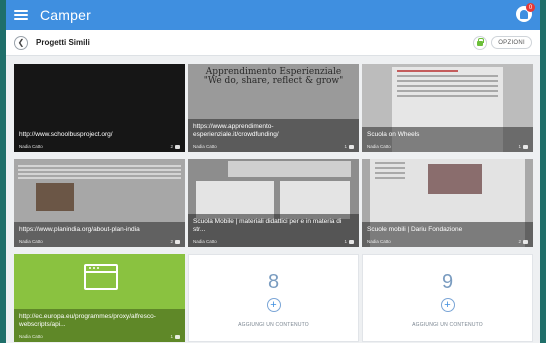 This screenshot has width=546, height=343. I want to click on card-caption: Scuola on Wheels Nadia Catto 1, so click(447, 139).